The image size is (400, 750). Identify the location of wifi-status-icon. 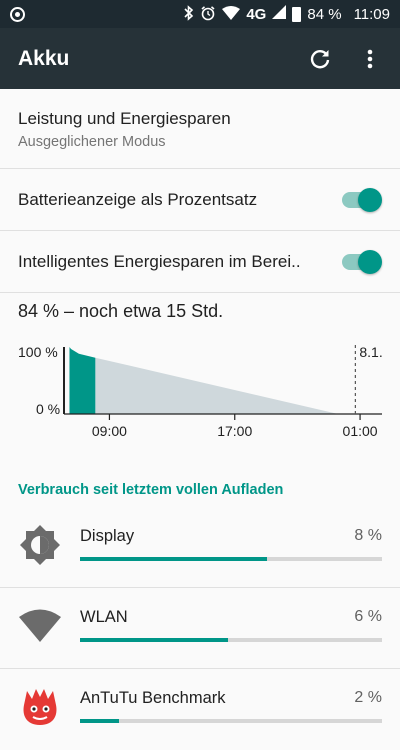
(231, 14).